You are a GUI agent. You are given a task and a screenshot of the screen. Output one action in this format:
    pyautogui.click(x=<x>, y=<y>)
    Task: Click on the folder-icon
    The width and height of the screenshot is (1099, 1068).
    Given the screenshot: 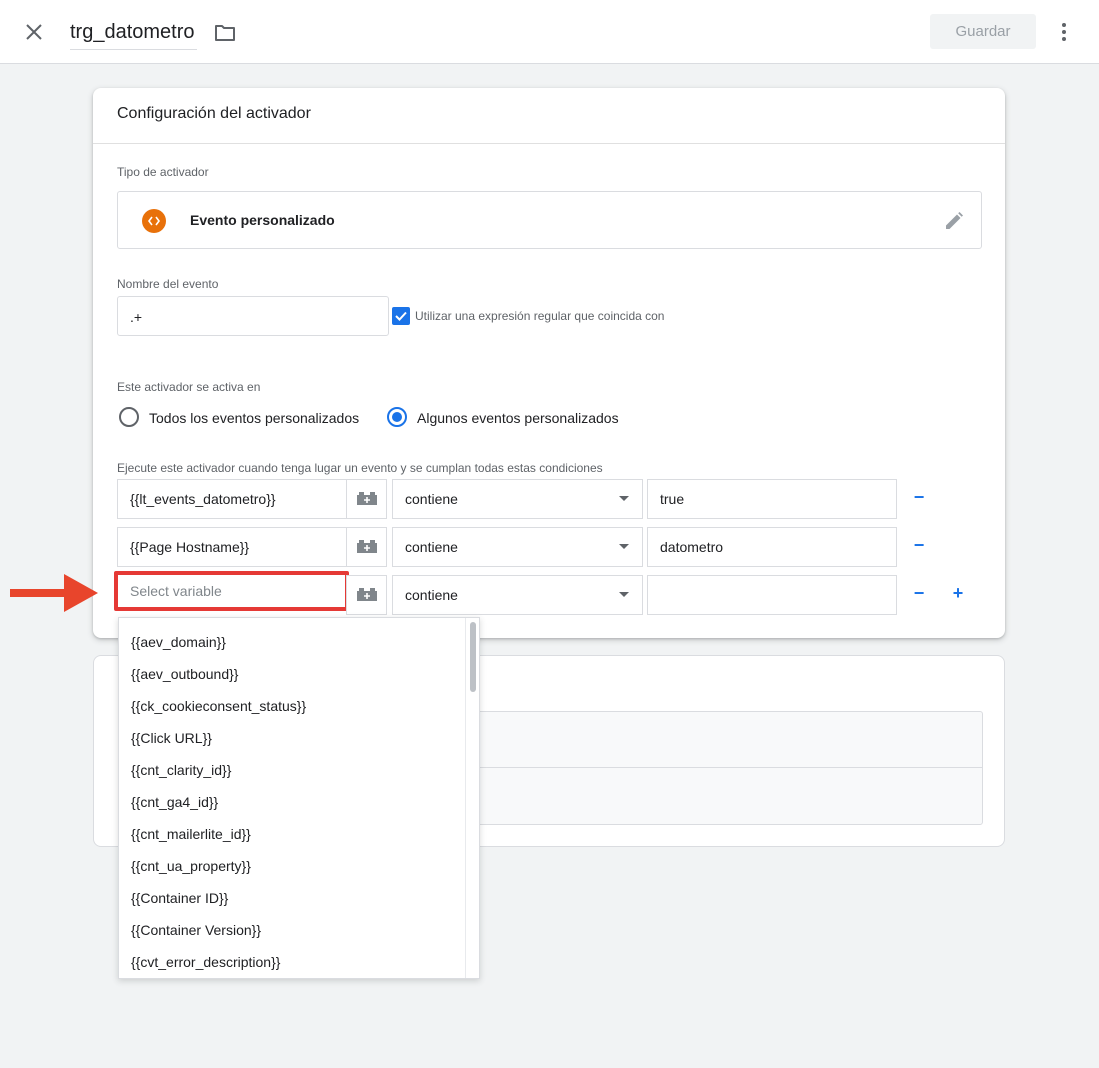 What is the action you would take?
    pyautogui.click(x=225, y=33)
    